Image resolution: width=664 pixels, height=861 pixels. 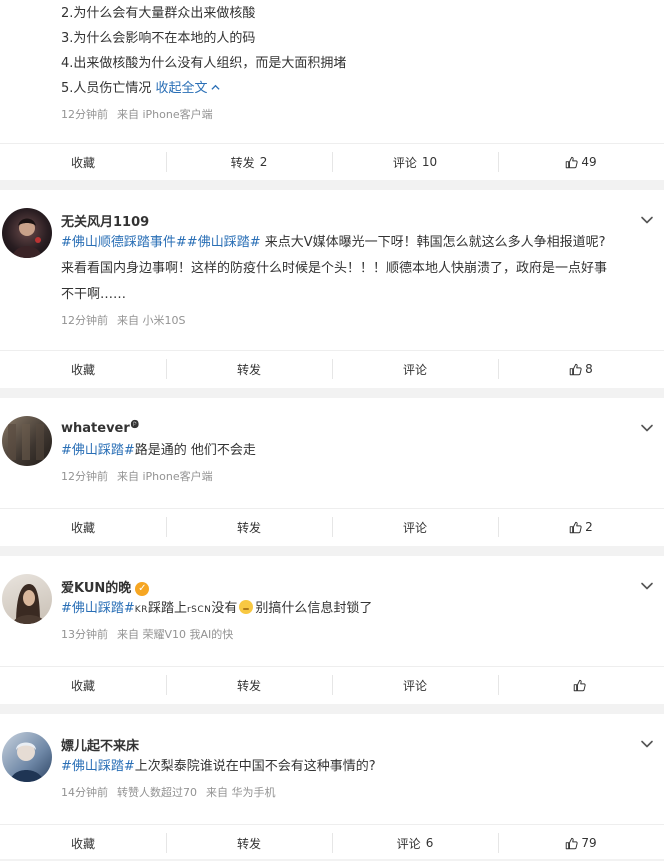 I want to click on like-button, so click(x=581, y=685).